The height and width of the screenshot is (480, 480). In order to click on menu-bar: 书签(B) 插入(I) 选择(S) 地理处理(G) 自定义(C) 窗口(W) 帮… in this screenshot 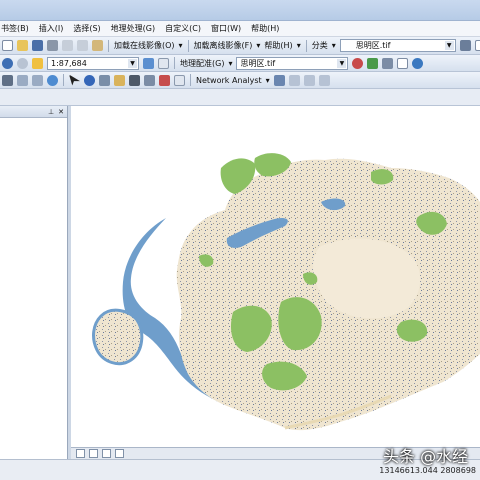, I will do `click(240, 29)`.